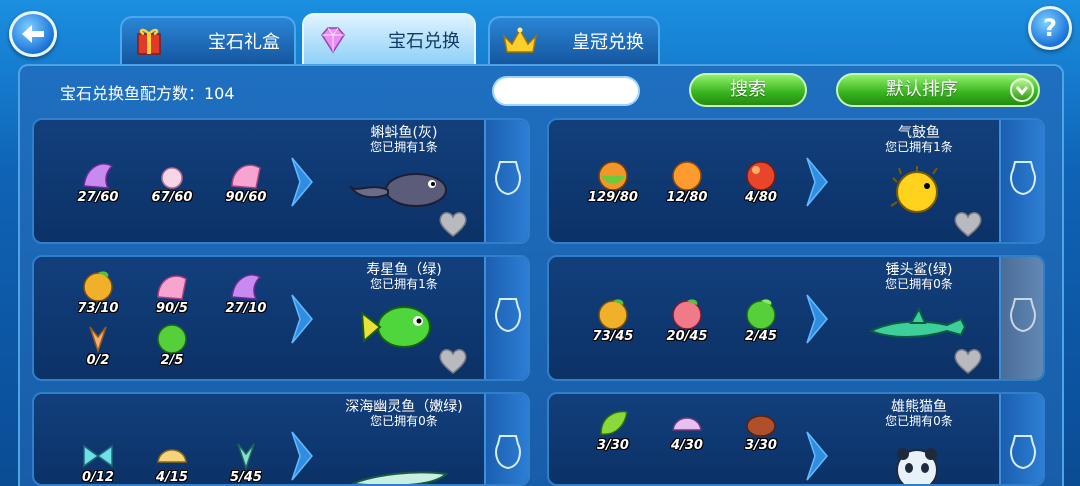  I want to click on gem-count: 4/80, so click(761, 197).